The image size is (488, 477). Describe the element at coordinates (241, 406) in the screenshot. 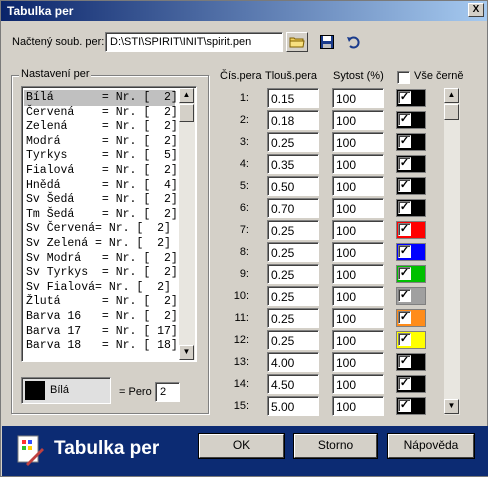

I see `pen-number: 15:` at that location.